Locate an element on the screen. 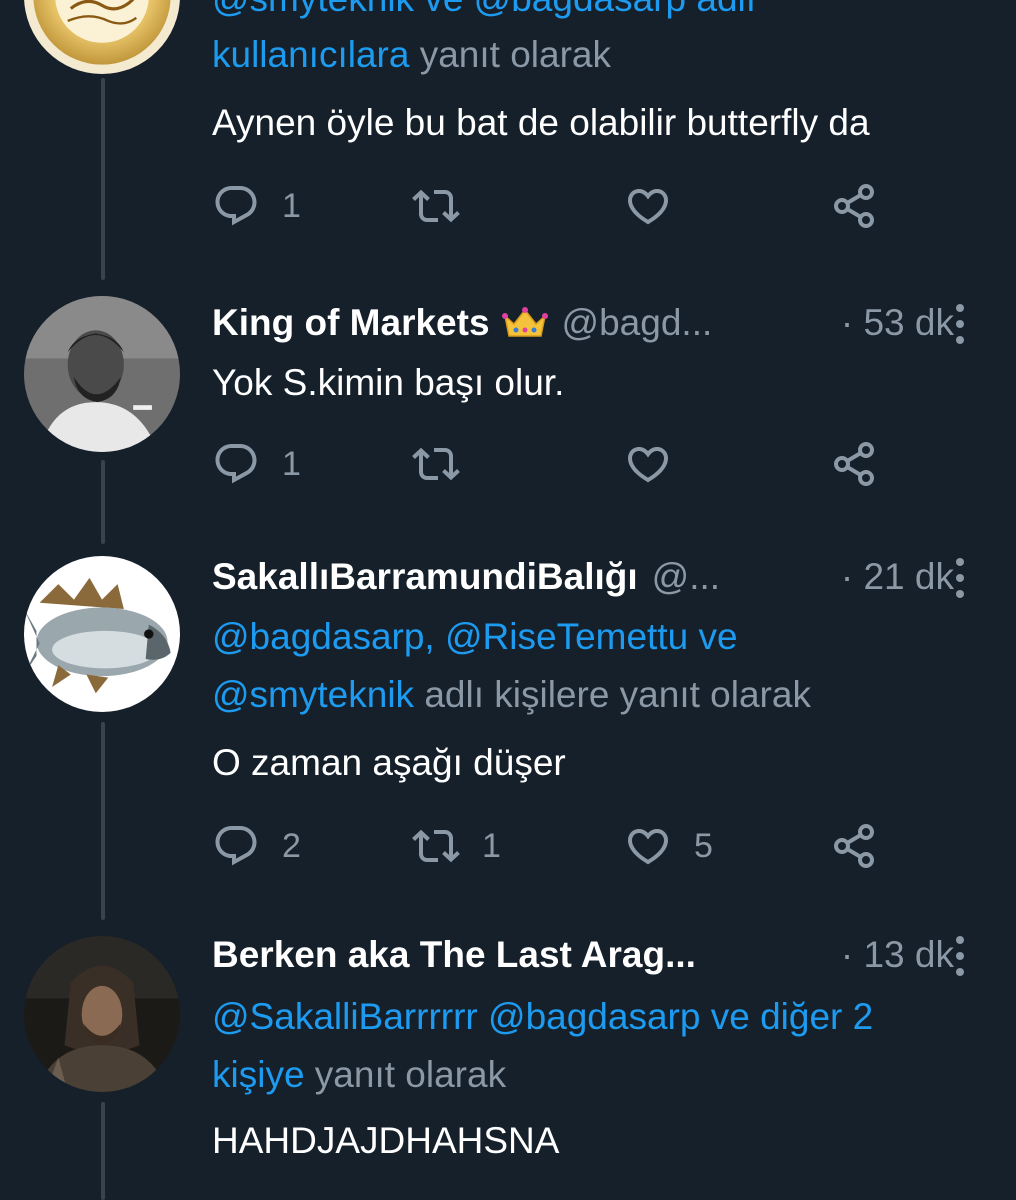  reply-context: @smyteknik adlı kişilere yanıt olarak is located at coordinates (599, 695).